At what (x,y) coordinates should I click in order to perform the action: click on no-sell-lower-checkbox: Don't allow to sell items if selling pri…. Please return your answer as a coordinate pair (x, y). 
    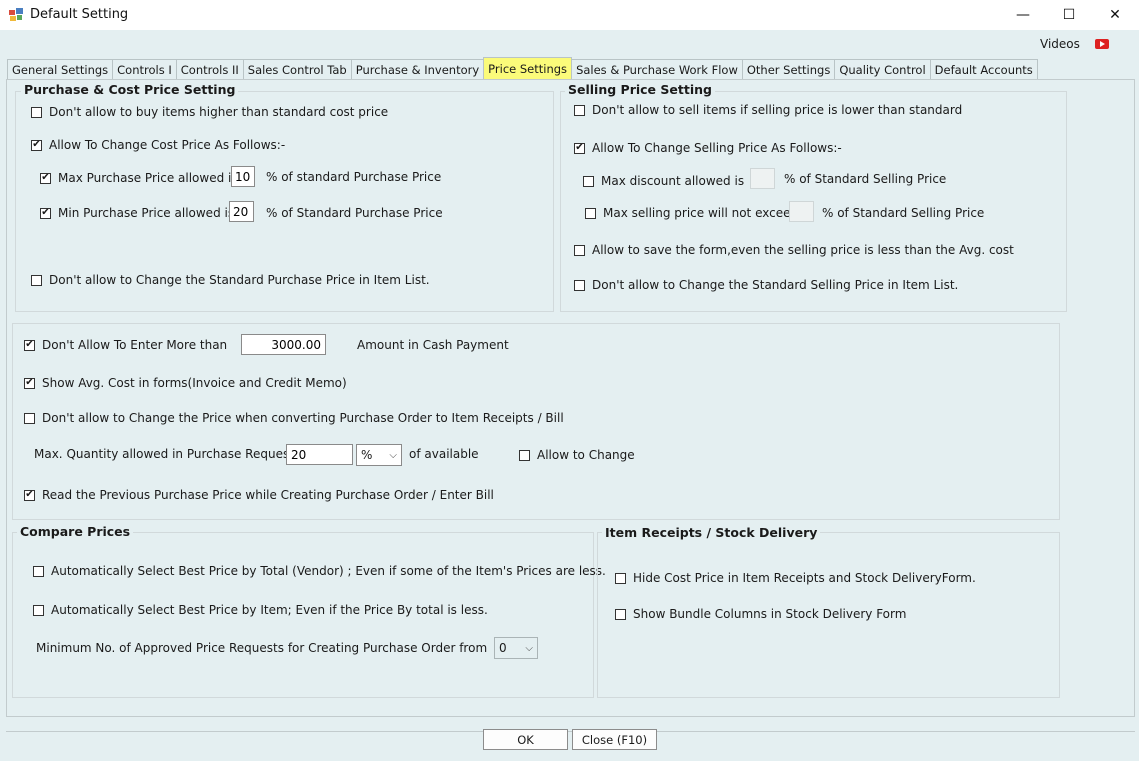
    Looking at the image, I should click on (768, 110).